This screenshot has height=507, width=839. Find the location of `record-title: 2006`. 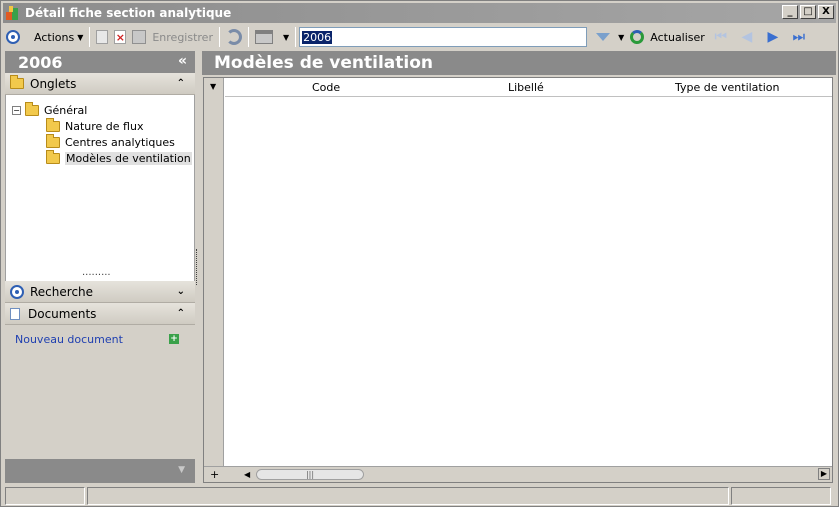

record-title: 2006 is located at coordinates (40, 62).